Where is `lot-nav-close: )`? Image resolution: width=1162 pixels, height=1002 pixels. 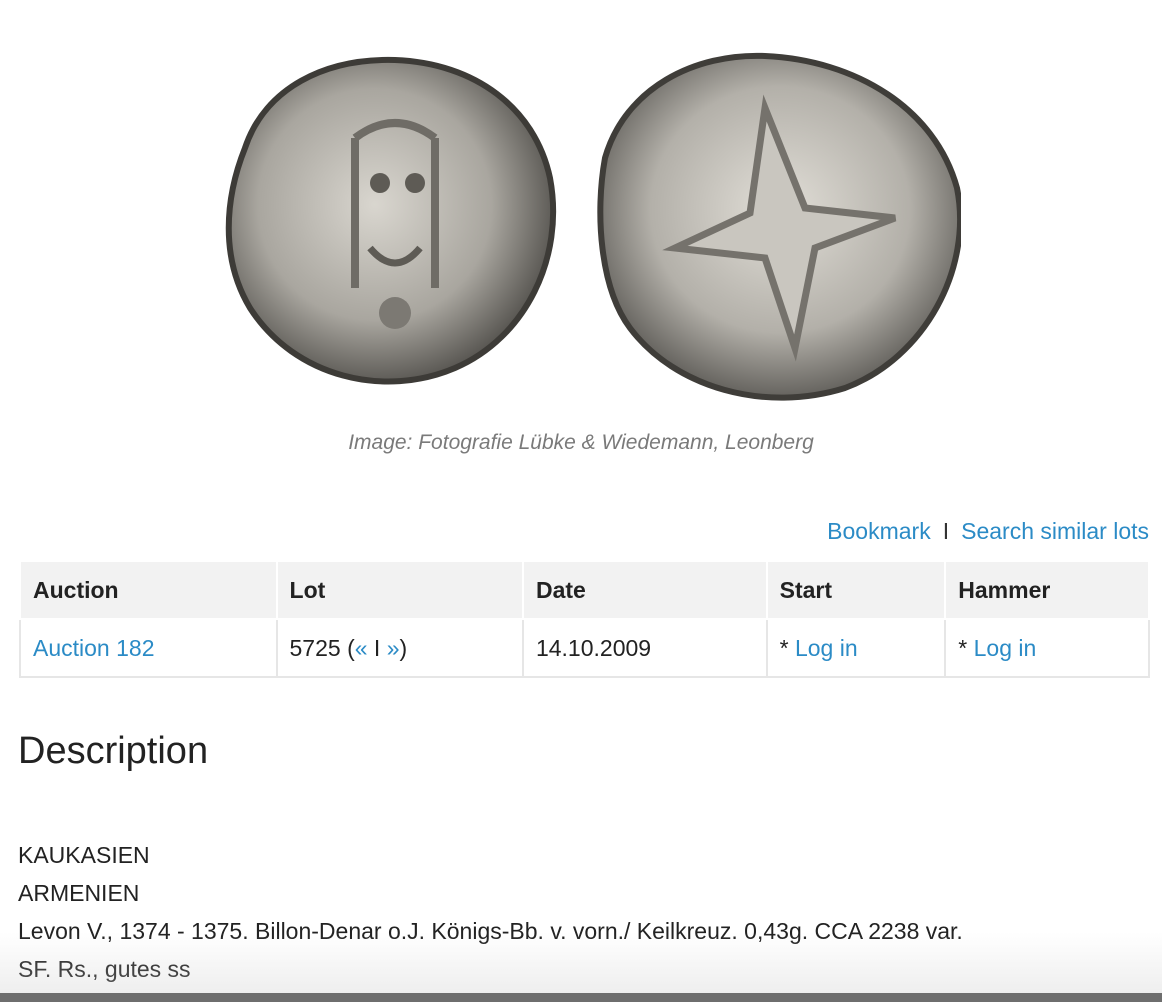
lot-nav-close: ) is located at coordinates (403, 647).